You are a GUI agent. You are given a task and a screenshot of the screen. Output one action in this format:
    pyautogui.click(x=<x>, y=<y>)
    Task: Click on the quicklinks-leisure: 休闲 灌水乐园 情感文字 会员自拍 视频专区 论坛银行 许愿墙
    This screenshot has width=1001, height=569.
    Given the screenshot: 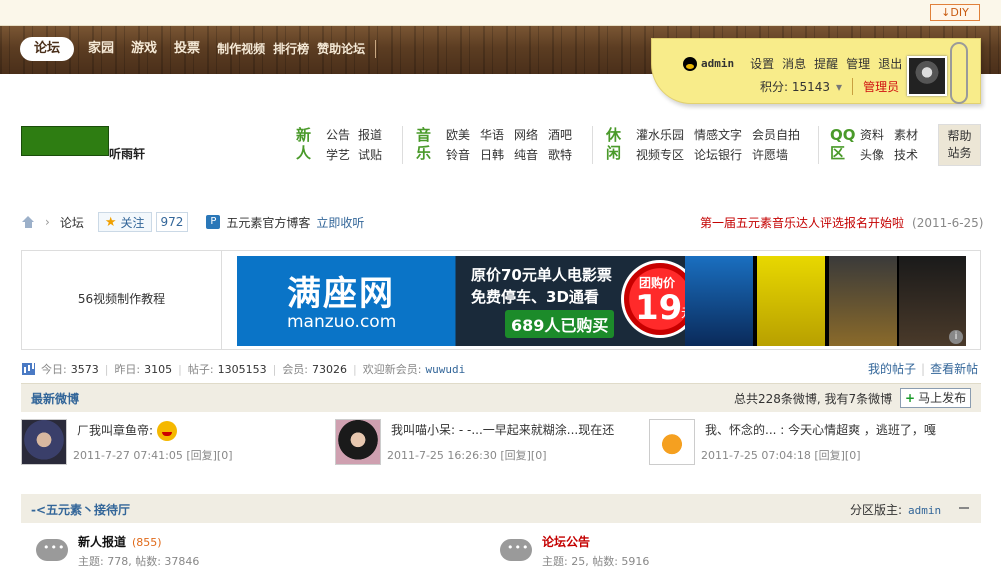 What is the action you would take?
    pyautogui.click(x=708, y=145)
    